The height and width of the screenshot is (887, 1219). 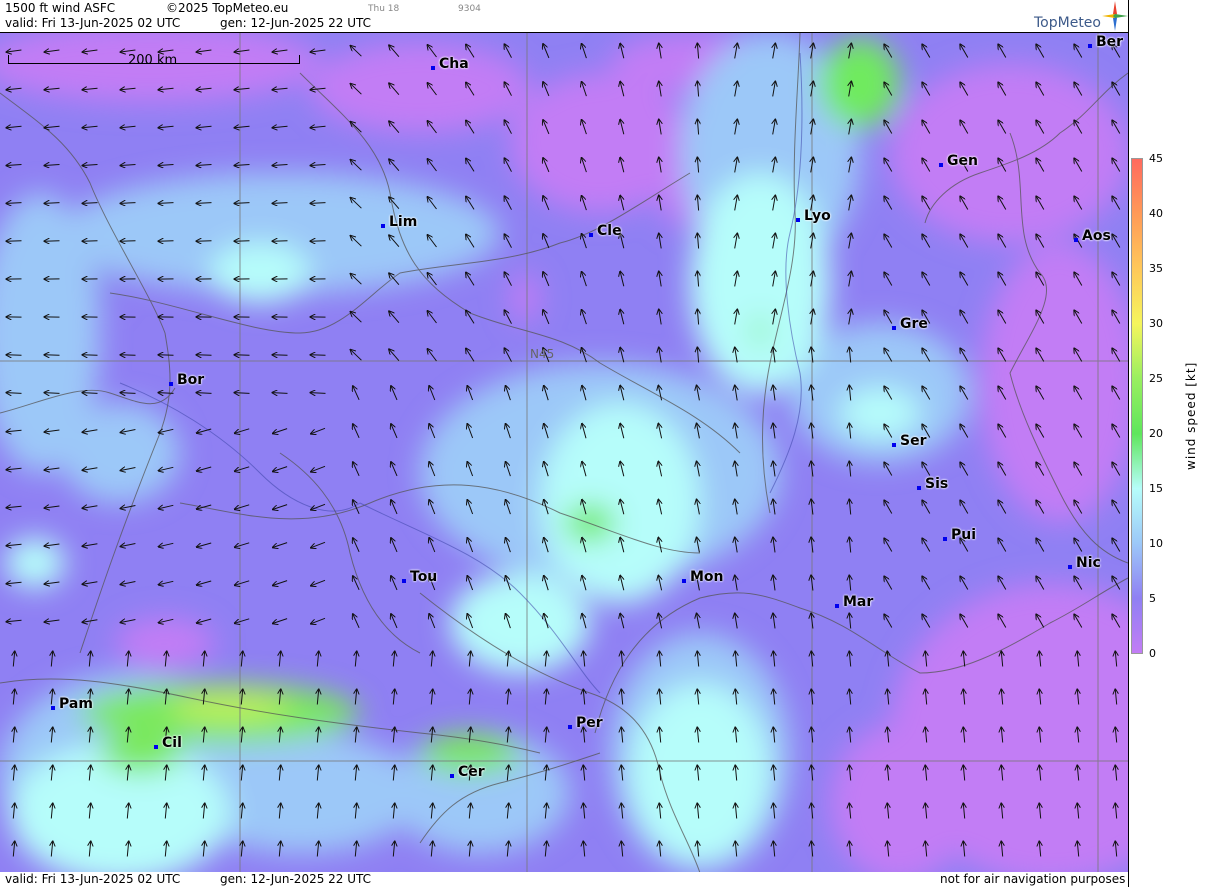 I want to click on legend-tick: 5, so click(x=1152, y=598).